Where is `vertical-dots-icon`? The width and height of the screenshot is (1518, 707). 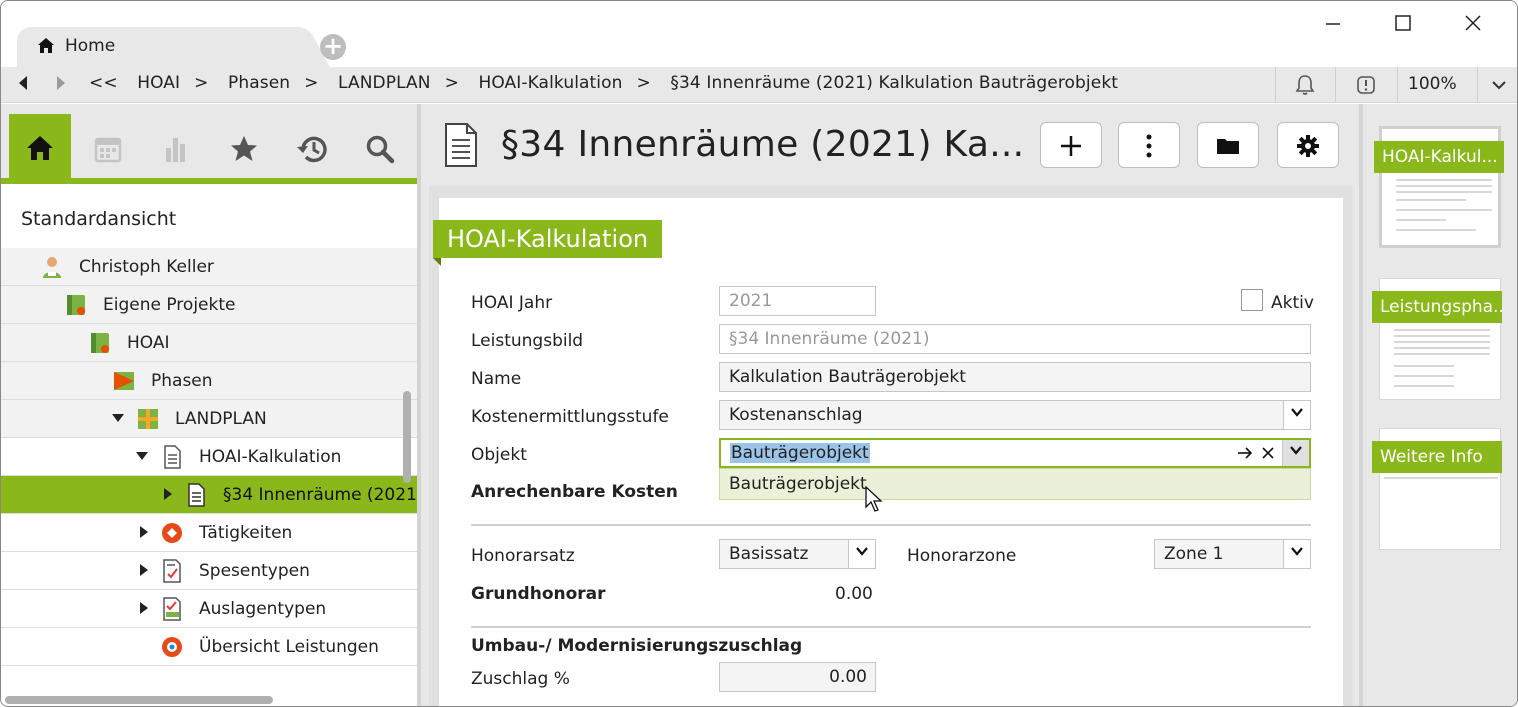
vertical-dots-icon is located at coordinates (1149, 146).